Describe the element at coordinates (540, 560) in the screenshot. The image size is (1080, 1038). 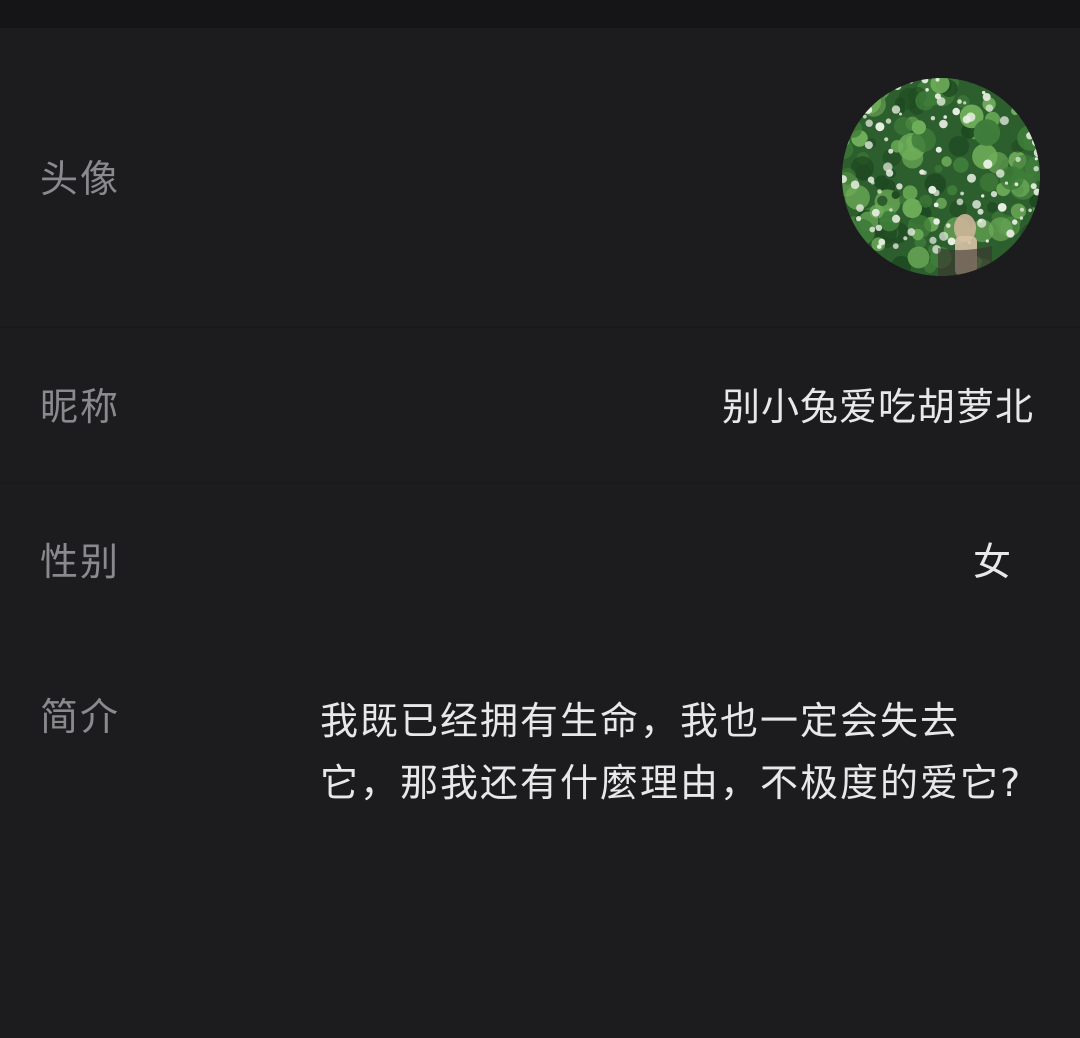
I see `gender-row: 性别 女` at that location.